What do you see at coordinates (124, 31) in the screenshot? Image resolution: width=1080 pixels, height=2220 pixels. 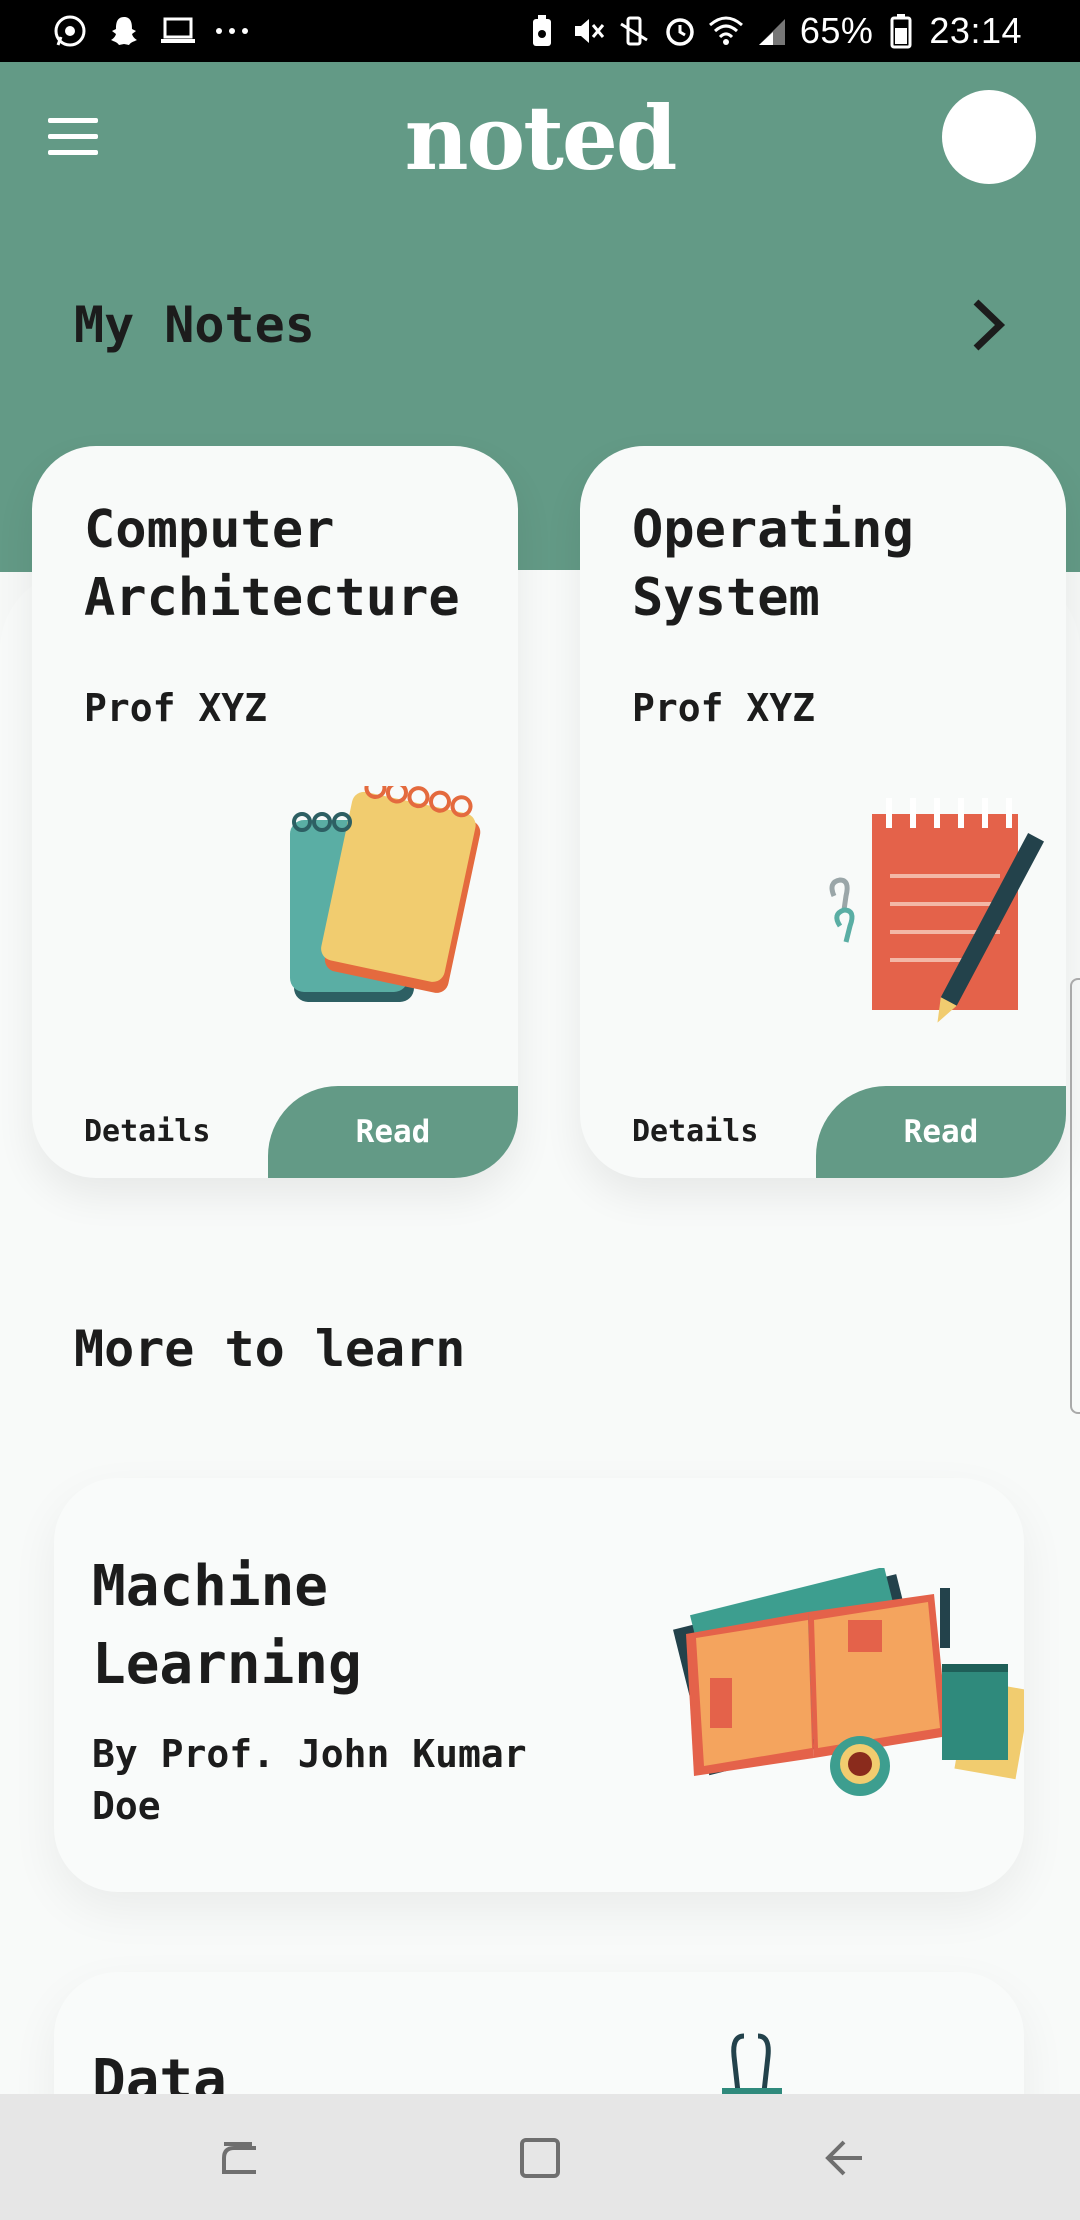 I see `snapchat-icon` at bounding box center [124, 31].